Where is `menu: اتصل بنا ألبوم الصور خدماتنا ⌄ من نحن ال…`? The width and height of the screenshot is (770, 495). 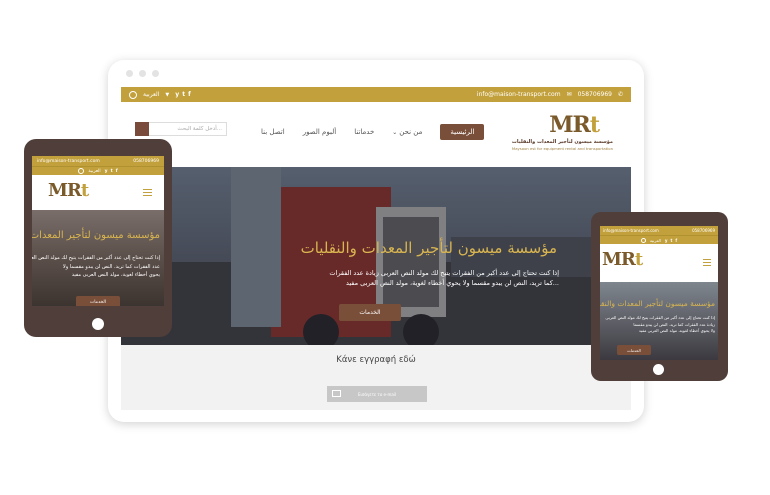 menu: اتصل بنا ألبوم الصور خدماتنا ⌄ من نحن ال… is located at coordinates (373, 132).